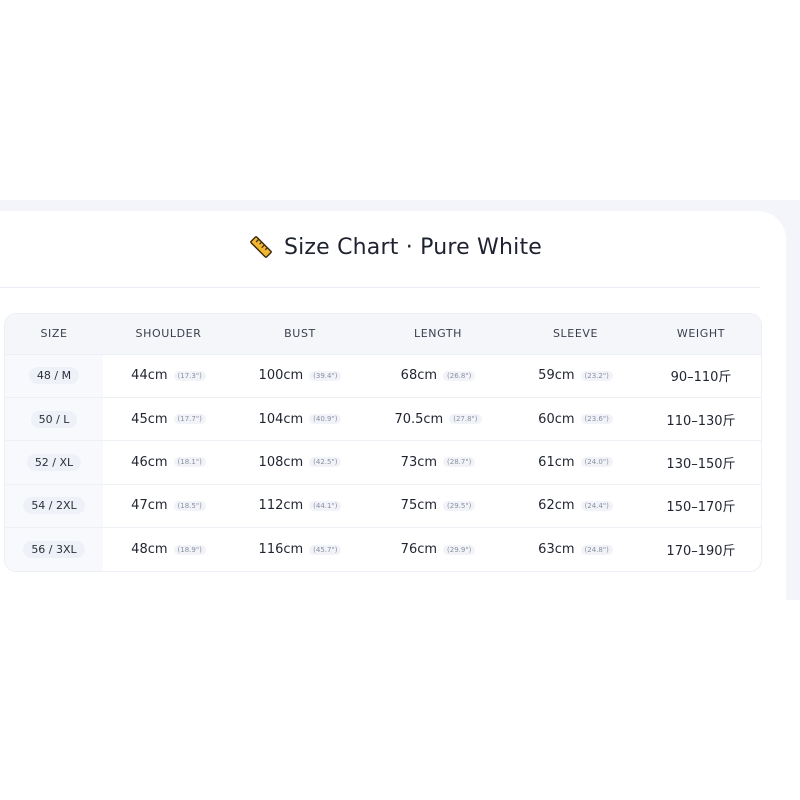 Image resolution: width=800 pixels, height=800 pixels. Describe the element at coordinates (419, 549) in the screenshot. I see `length-value: 76cm` at that location.